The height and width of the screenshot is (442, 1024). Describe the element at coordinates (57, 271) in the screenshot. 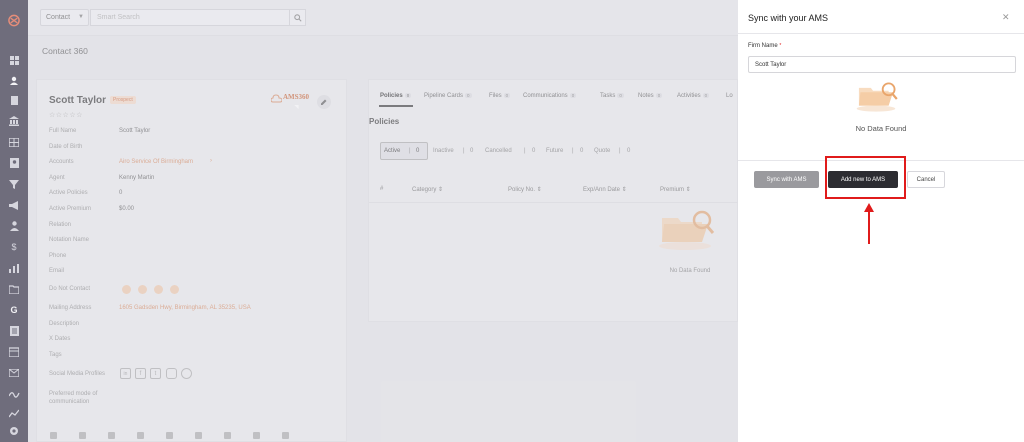

I see `field-label: Email` at that location.